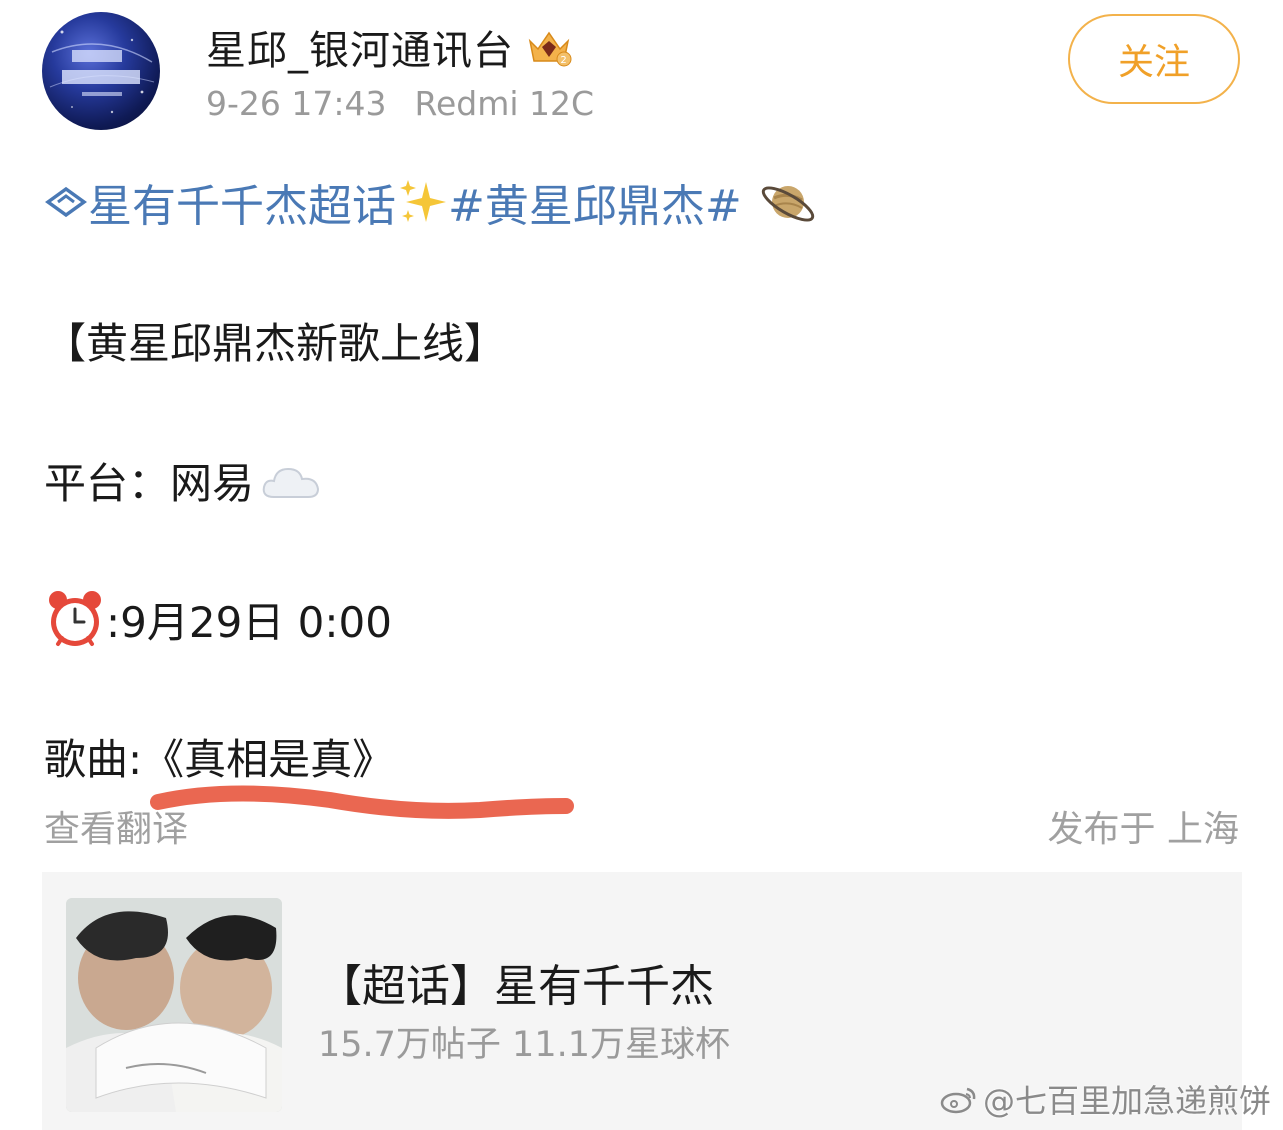 Image resolution: width=1283 pixels, height=1130 pixels. What do you see at coordinates (66, 202) in the screenshot?
I see `diamond-topic-icon` at bounding box center [66, 202].